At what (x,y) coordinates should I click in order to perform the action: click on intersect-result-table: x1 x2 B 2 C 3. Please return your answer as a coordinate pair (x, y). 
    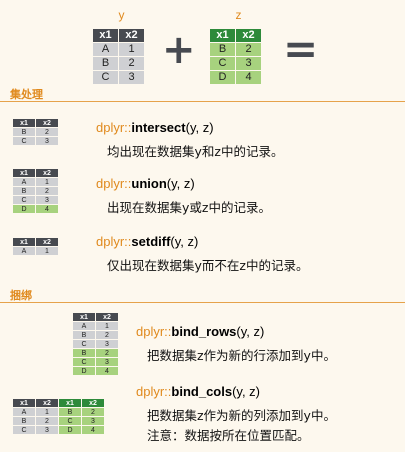
    Looking at the image, I should click on (35, 132).